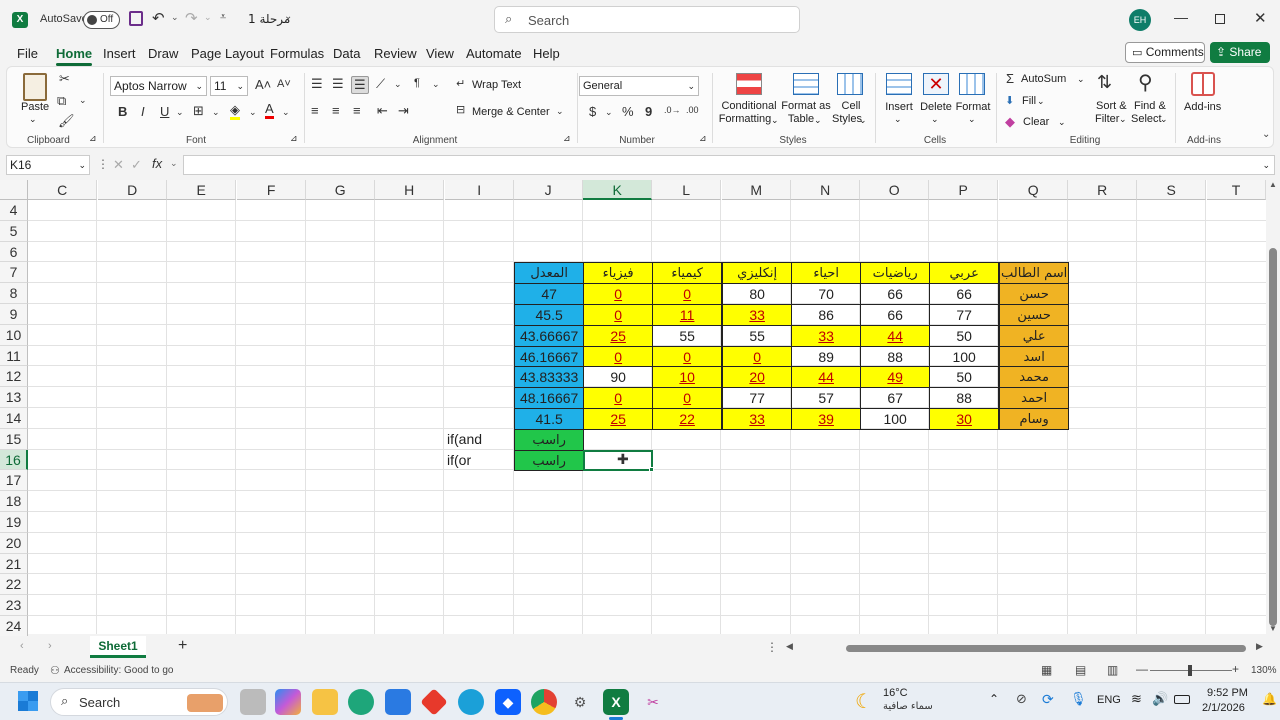 The height and width of the screenshot is (720, 1280). What do you see at coordinates (549, 190) in the screenshot?
I see `column-header-j: J` at bounding box center [549, 190].